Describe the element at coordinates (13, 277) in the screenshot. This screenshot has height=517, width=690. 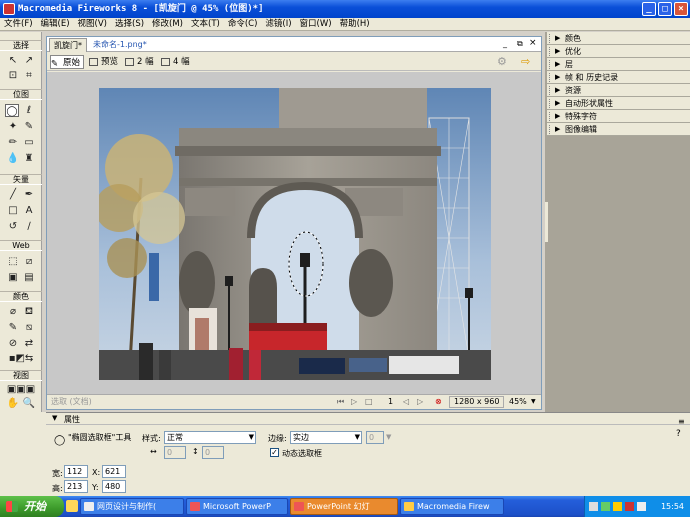
I see `hide-slices-icon: ▣` at that location.